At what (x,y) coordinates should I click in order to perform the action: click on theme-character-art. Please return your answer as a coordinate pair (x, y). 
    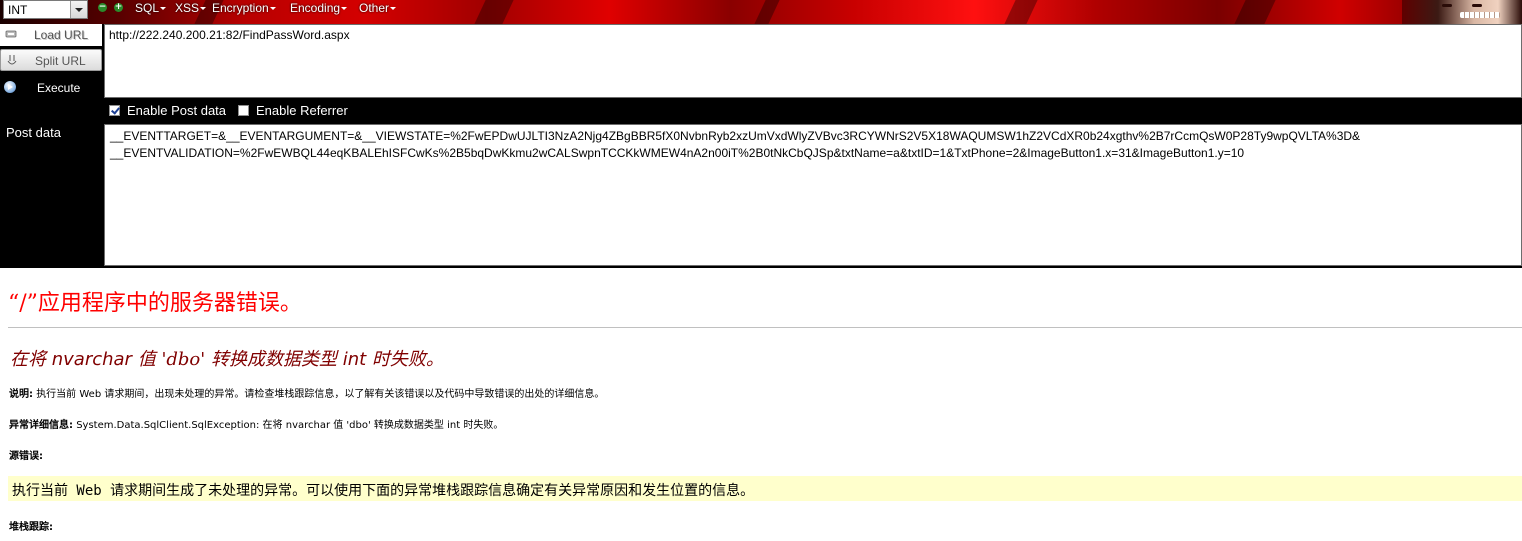
    Looking at the image, I should click on (1462, 12).